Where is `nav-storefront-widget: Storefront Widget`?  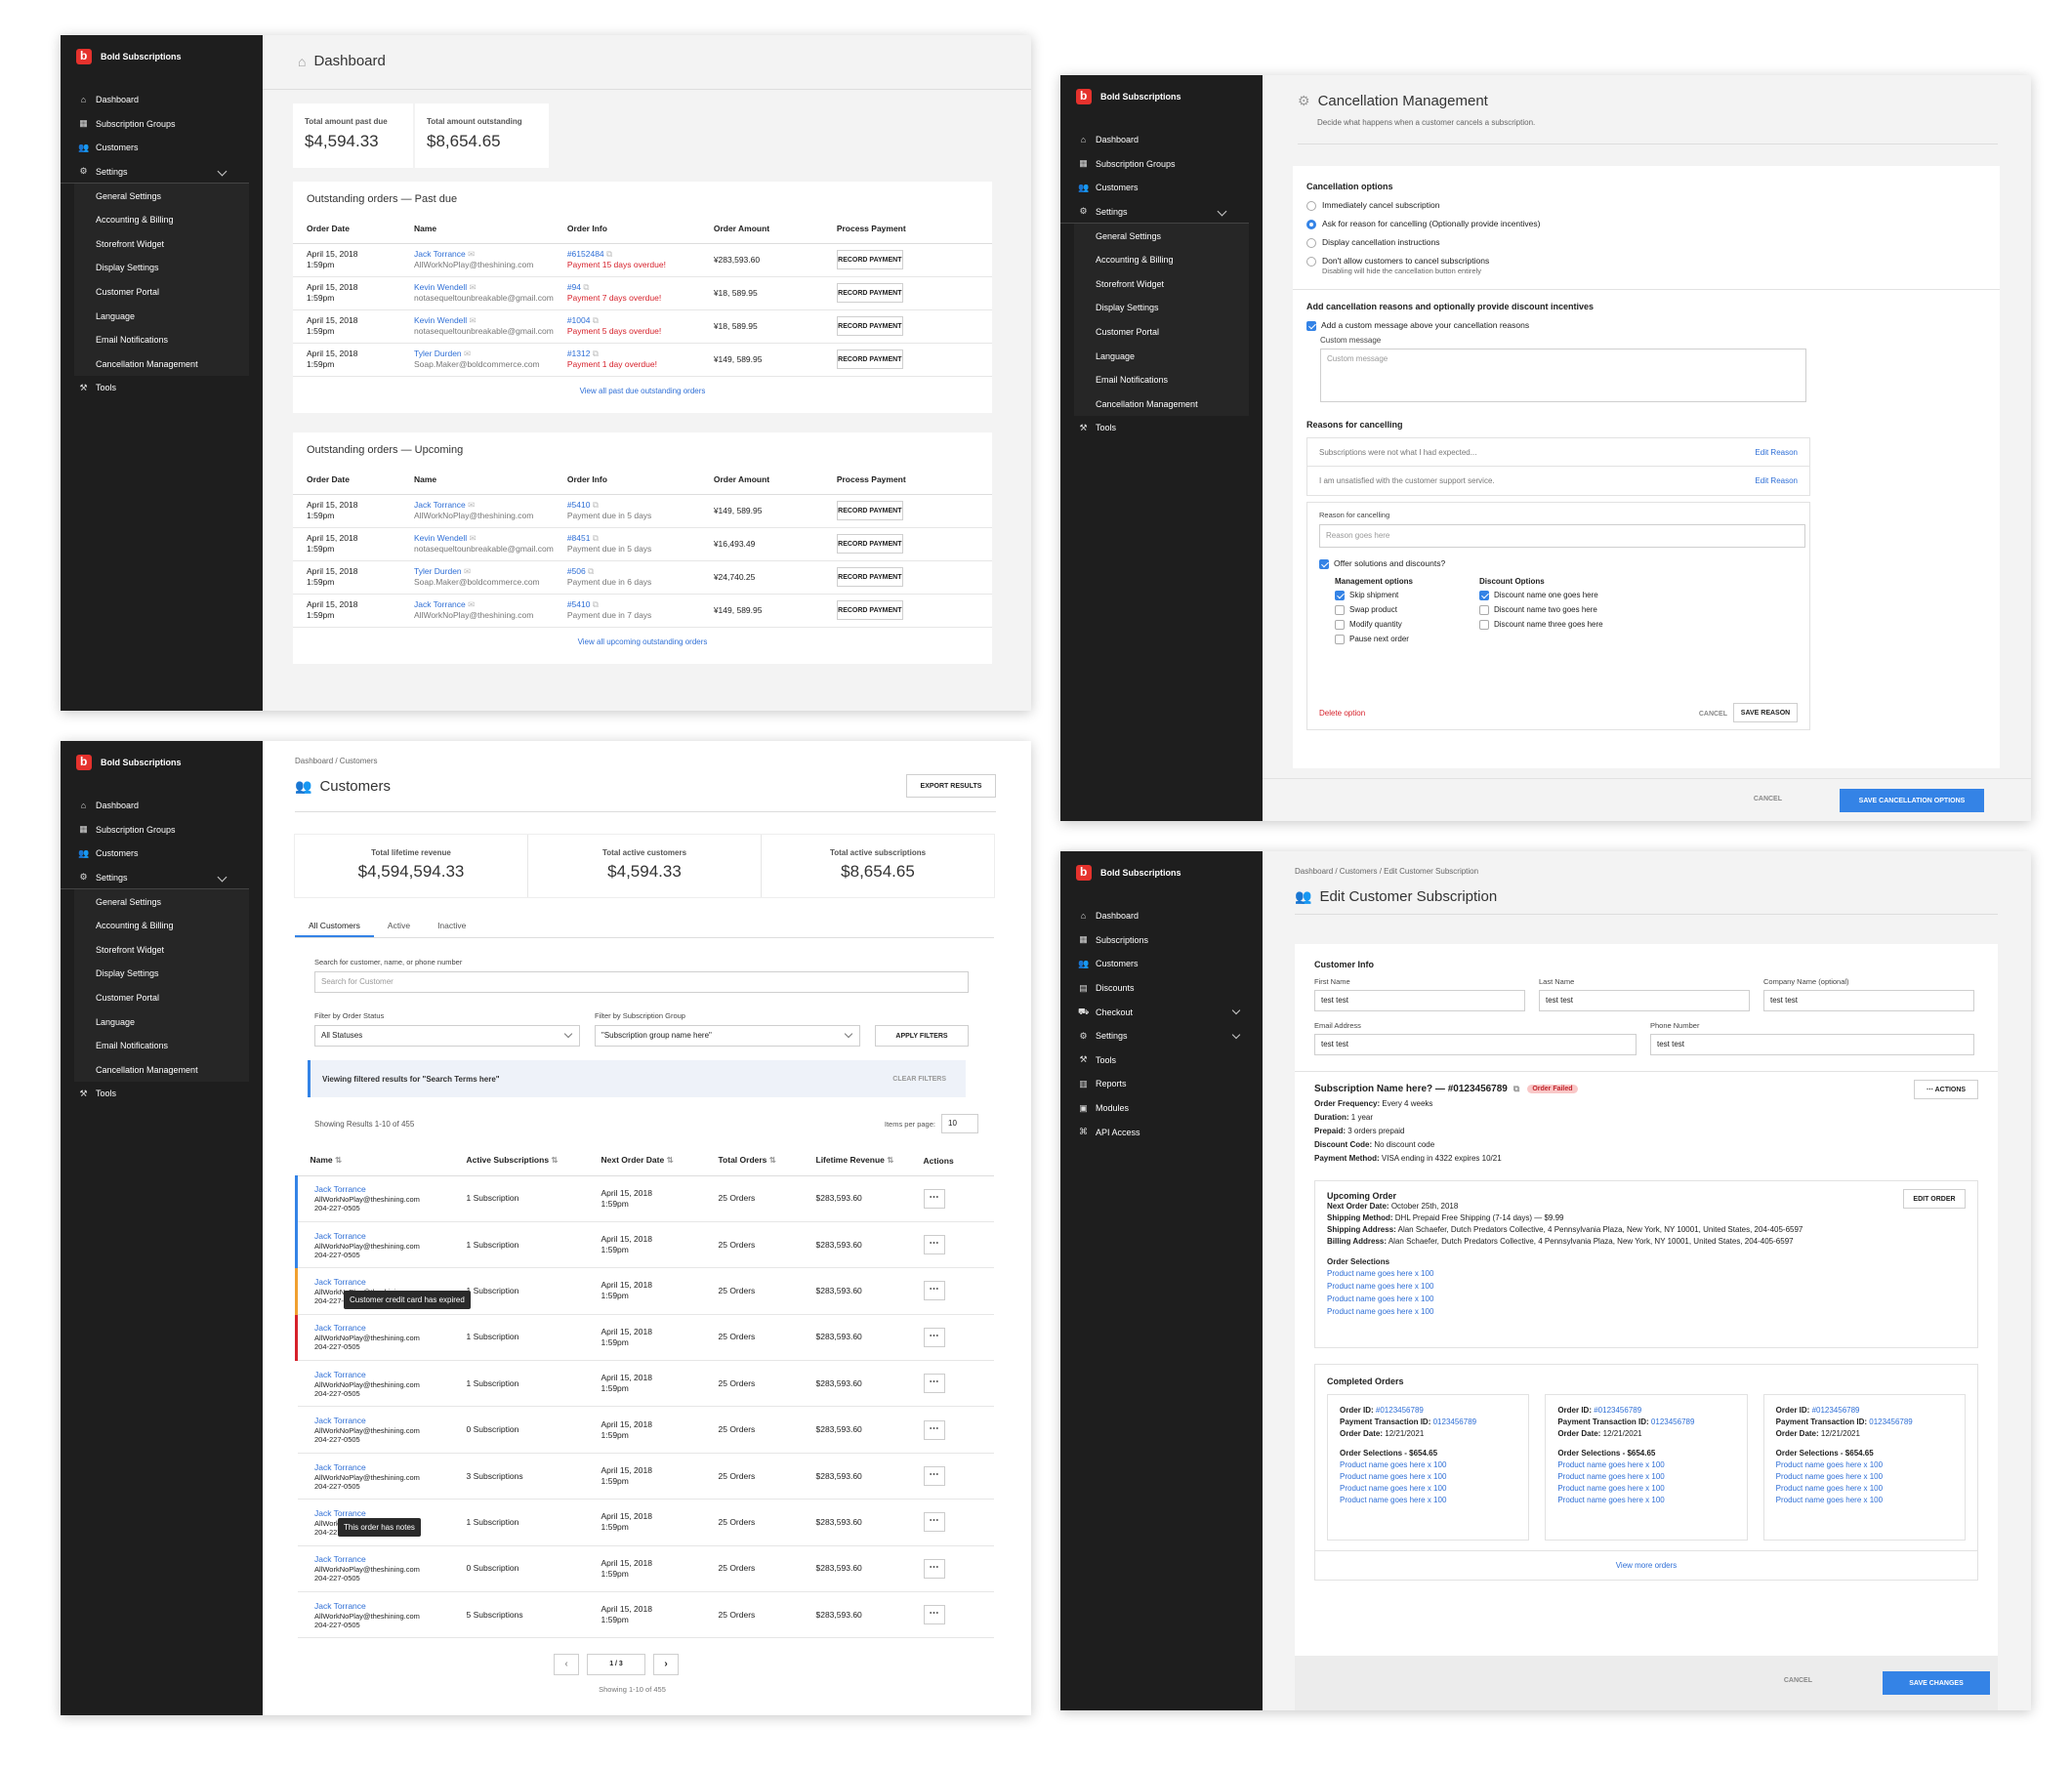 nav-storefront-widget: Storefront Widget is located at coordinates (161, 244).